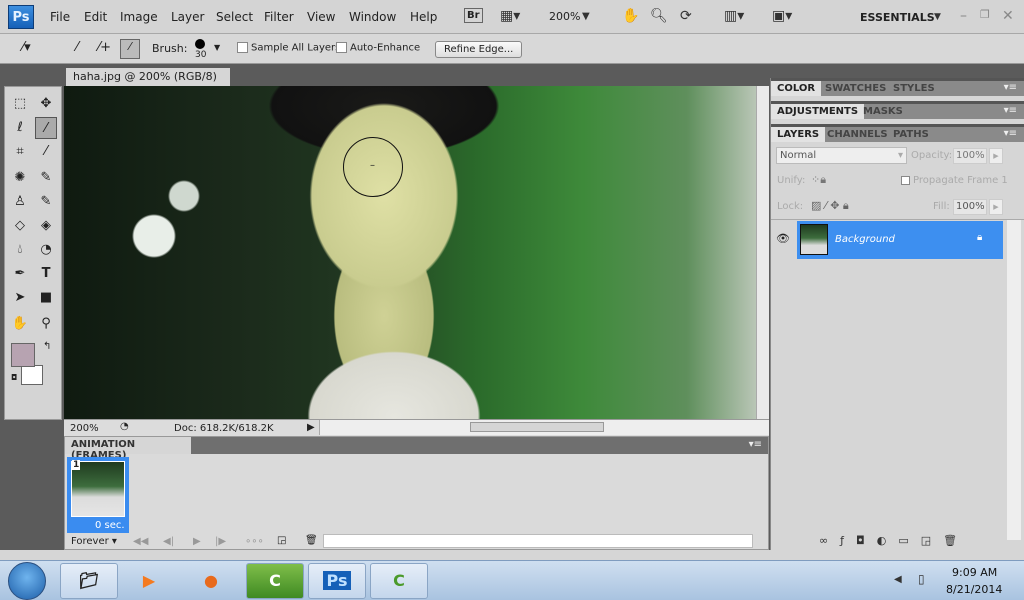 The width and height of the screenshot is (1024, 600). What do you see at coordinates (564, 16) in the screenshot?
I see `zoom-level-dropdown: 200%` at bounding box center [564, 16].